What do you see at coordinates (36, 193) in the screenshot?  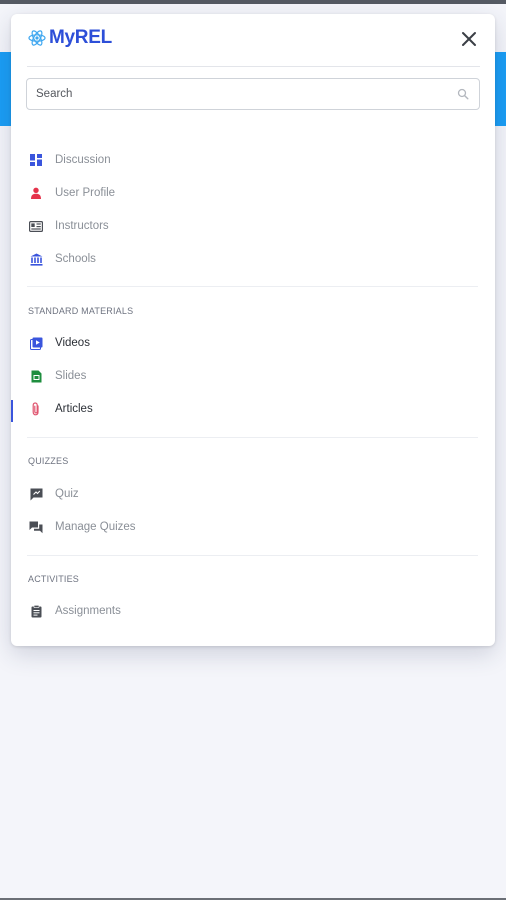 I see `user-icon` at bounding box center [36, 193].